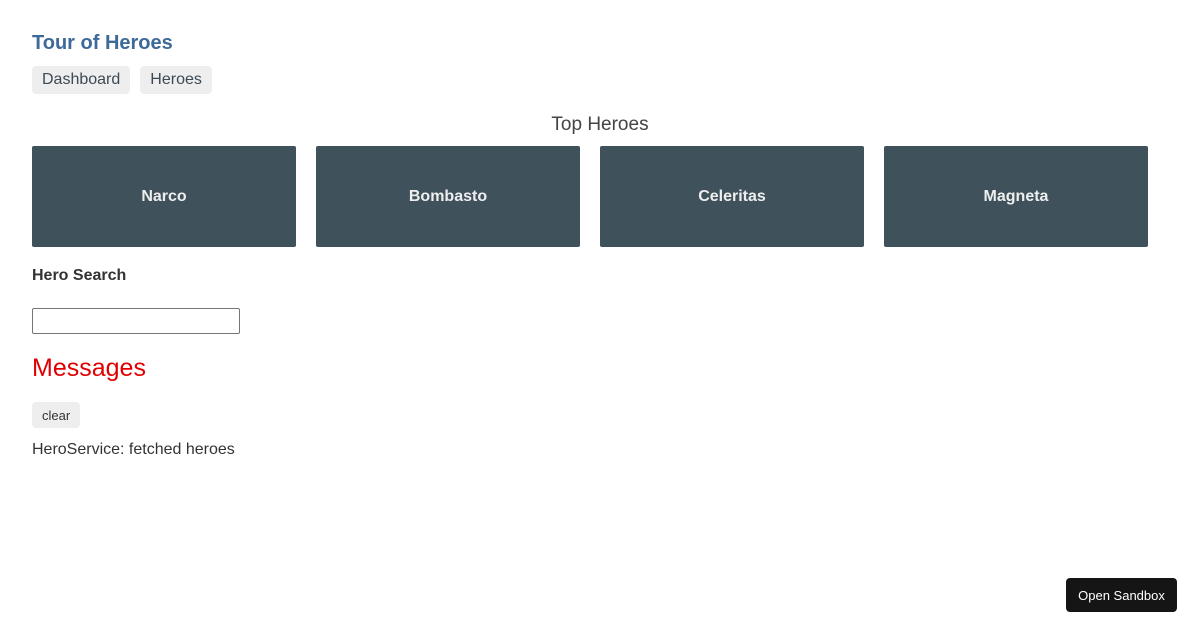  What do you see at coordinates (176, 80) in the screenshot?
I see `nav-heroes-link: Heroes` at bounding box center [176, 80].